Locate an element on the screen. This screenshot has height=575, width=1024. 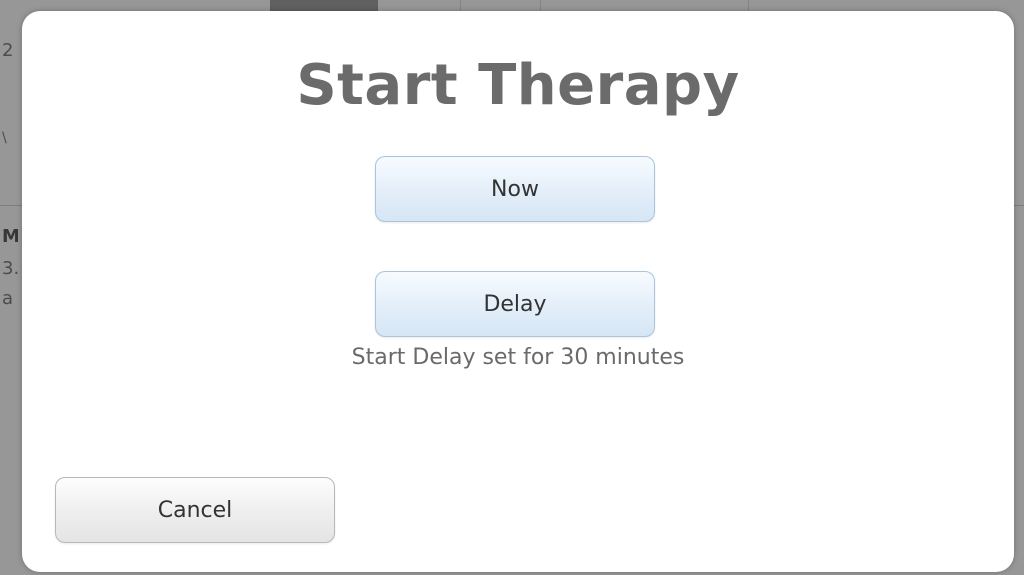
delay-button-label: Delay is located at coordinates (515, 304).